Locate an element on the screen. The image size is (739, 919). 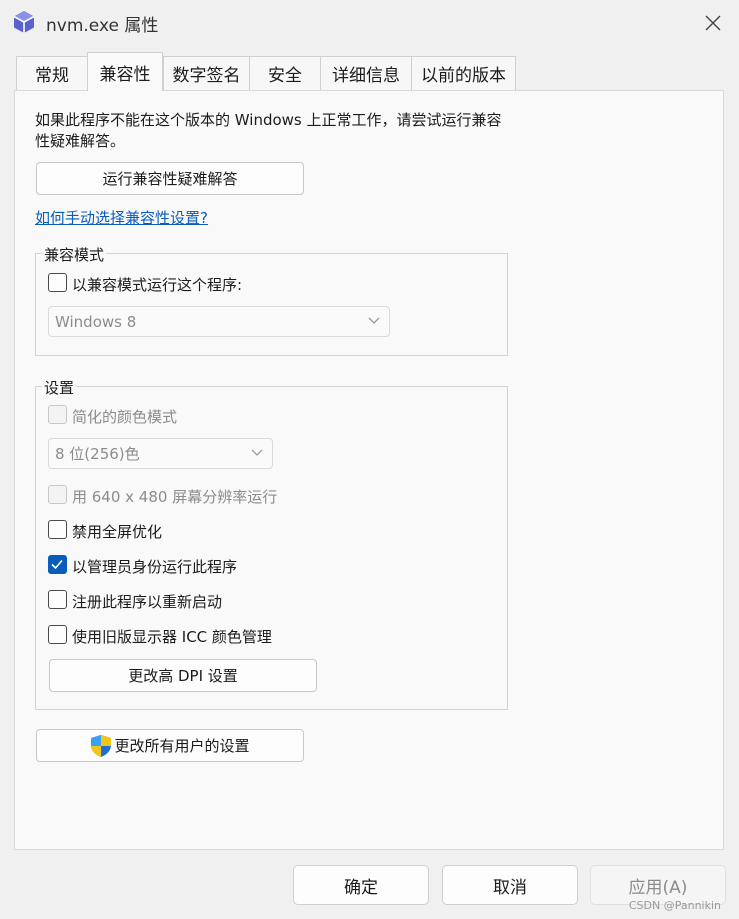
legacy-icc-label: 使用旧版显示器 ICC 颜色管理 is located at coordinates (172, 637).